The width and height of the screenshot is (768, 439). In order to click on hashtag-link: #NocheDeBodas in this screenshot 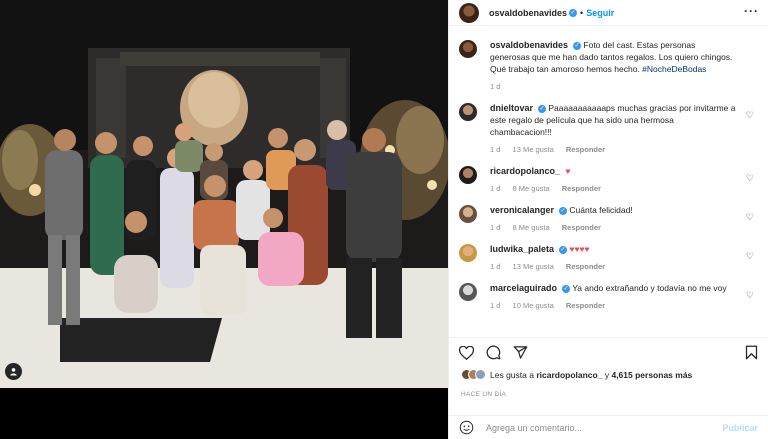, I will do `click(674, 69)`.